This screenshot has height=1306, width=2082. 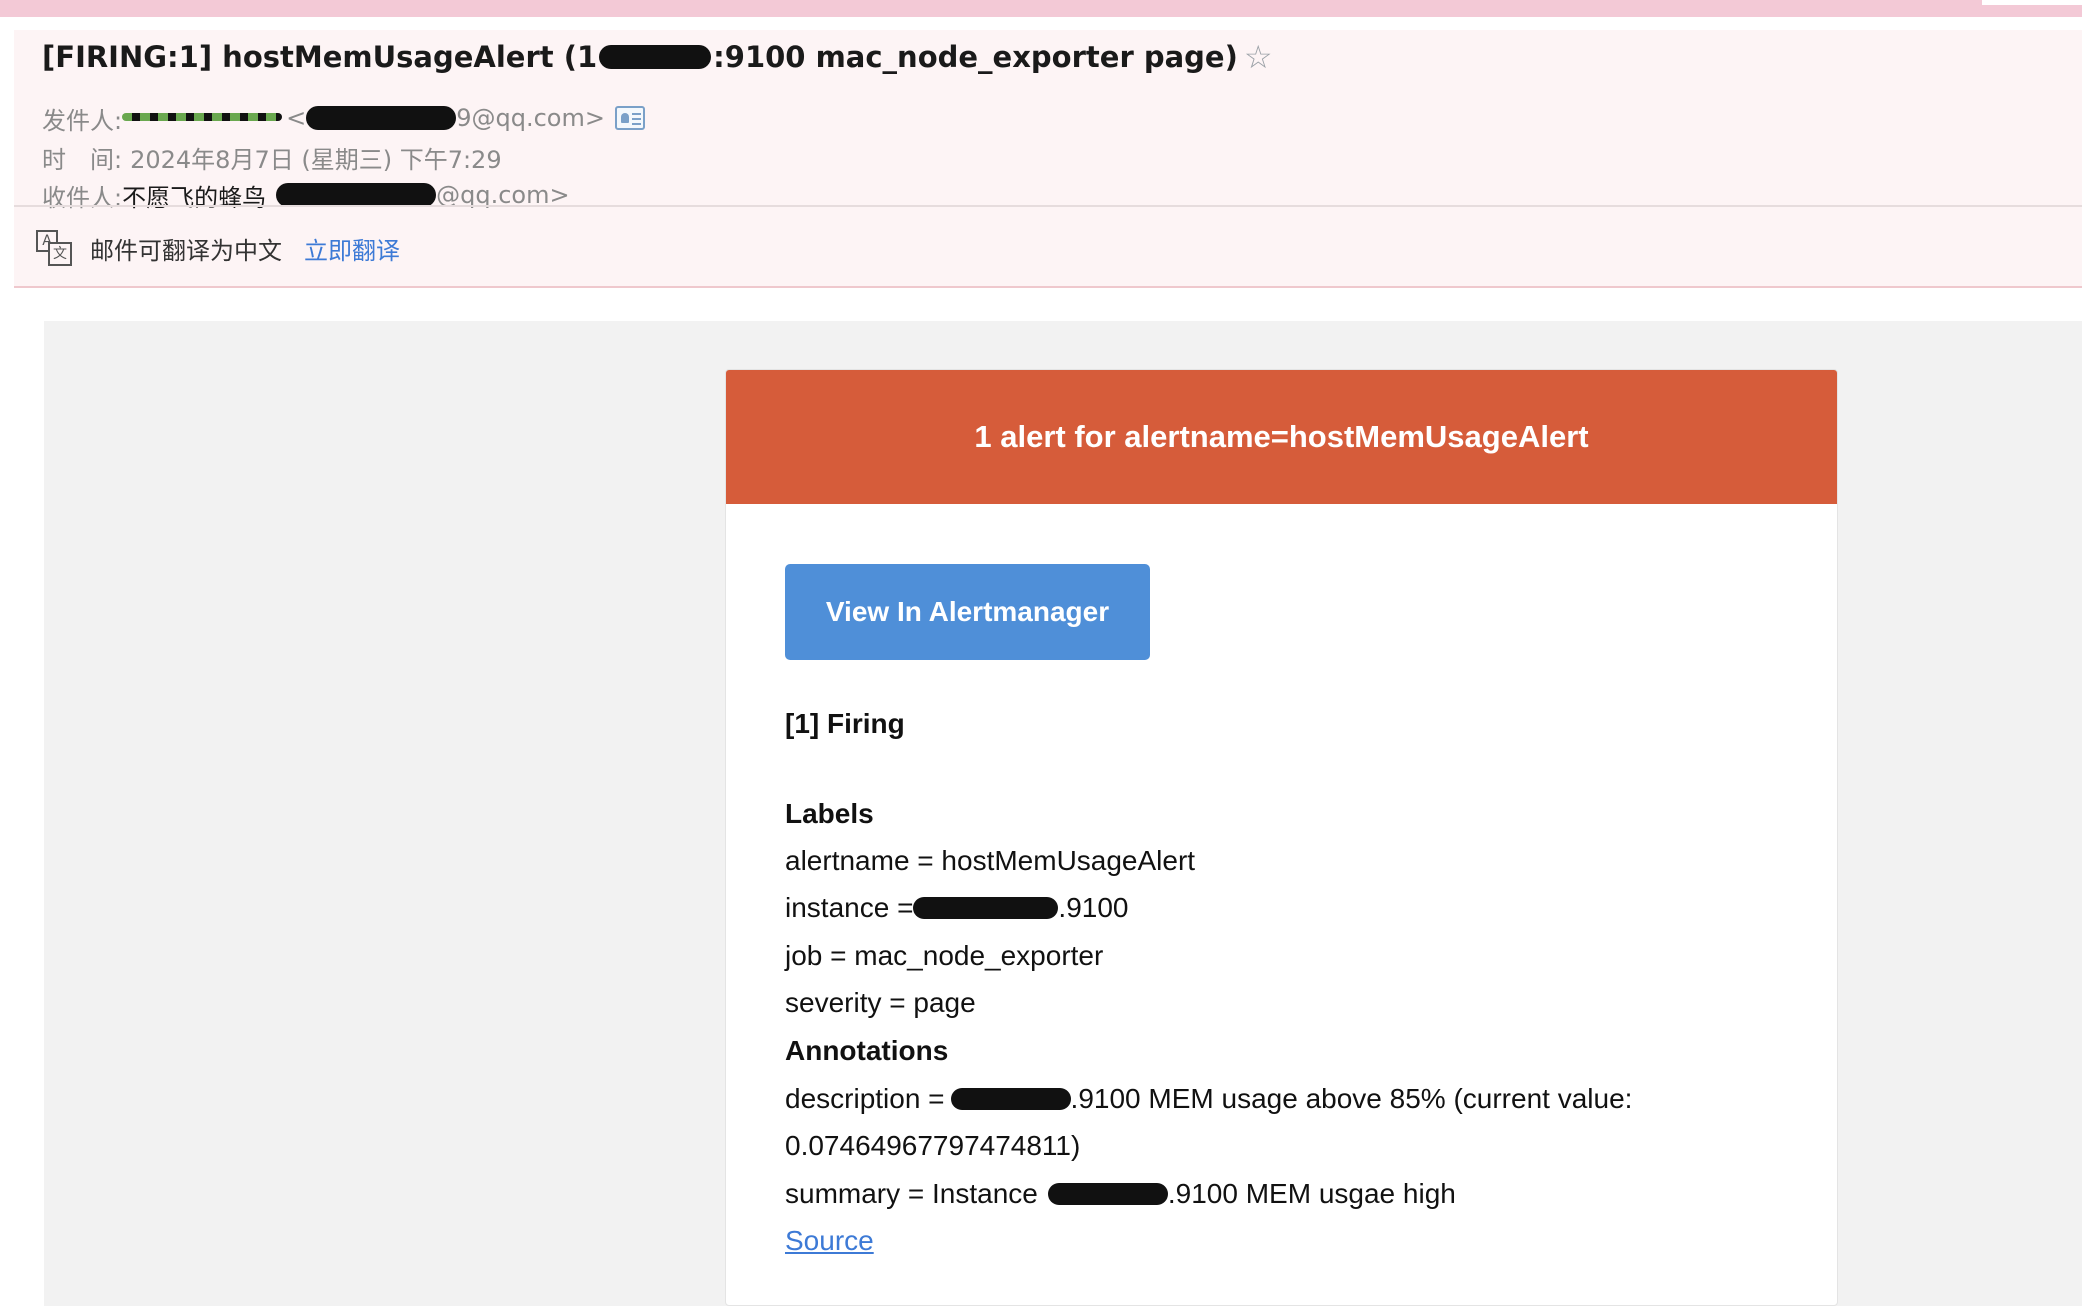 I want to click on label-instance: instance = .9100, so click(x=957, y=908).